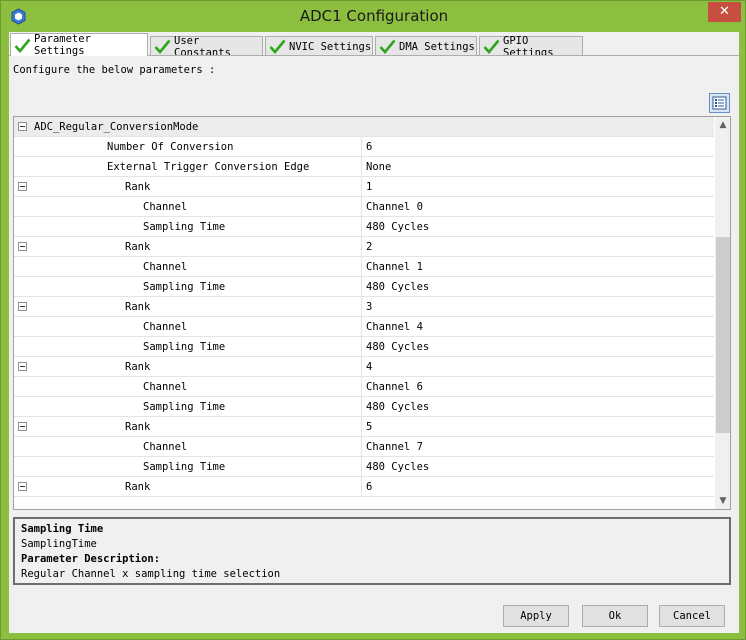 The height and width of the screenshot is (640, 746). What do you see at coordinates (369, 247) in the screenshot?
I see `parameter-value: 2` at bounding box center [369, 247].